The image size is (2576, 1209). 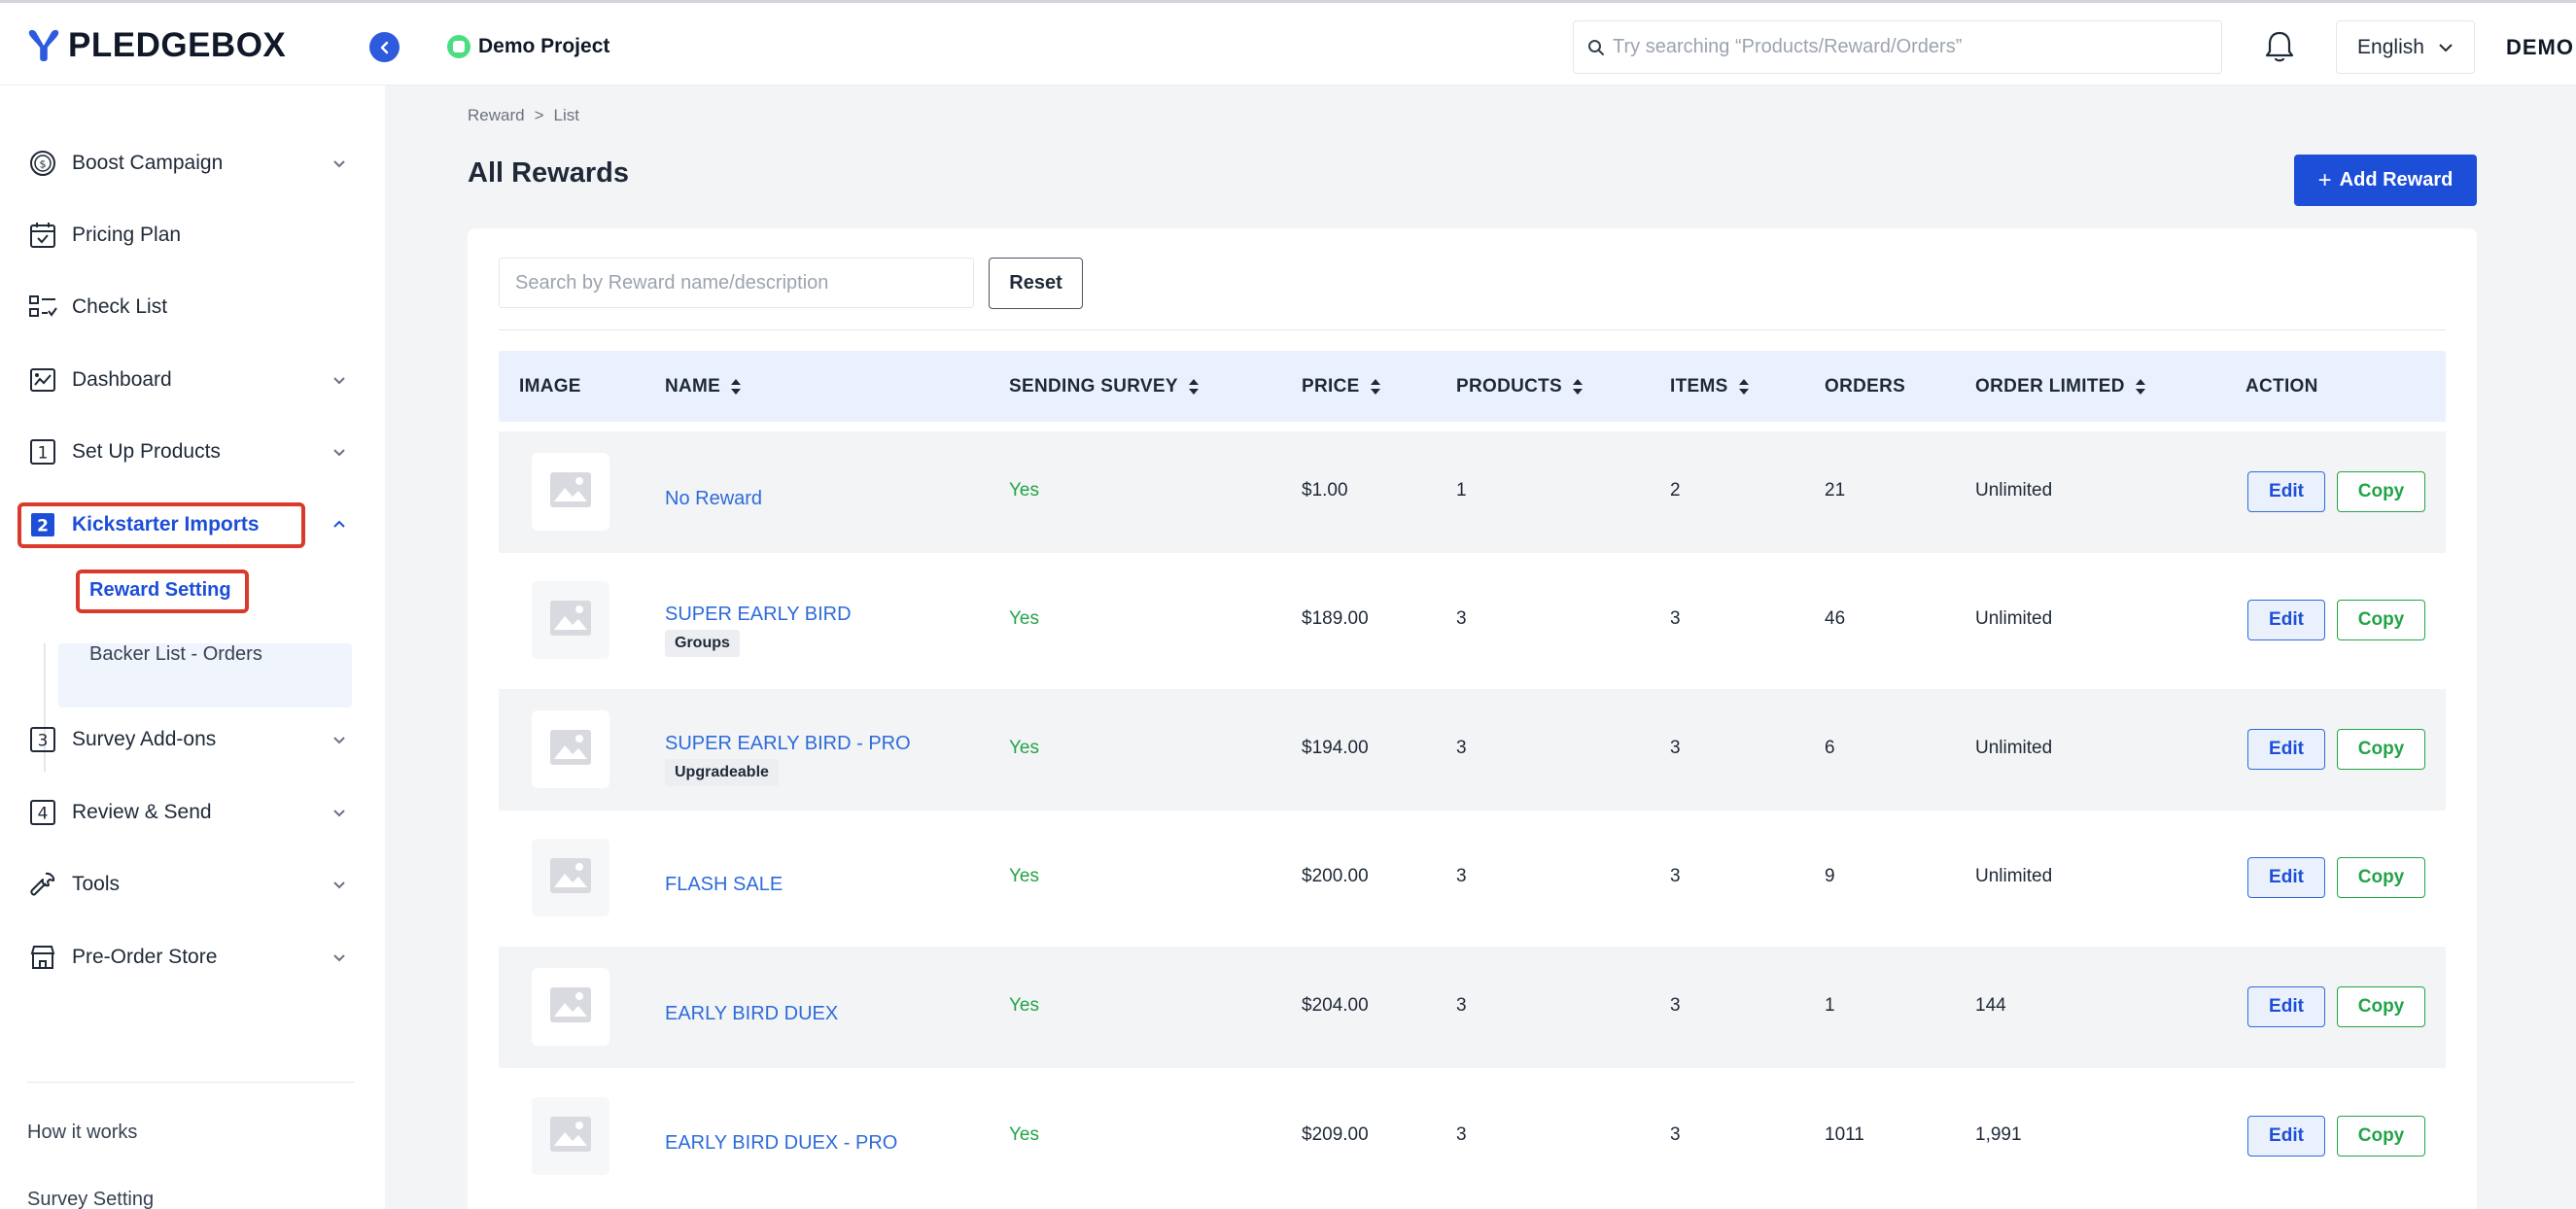 I want to click on svg-text: 4, so click(x=44, y=814).